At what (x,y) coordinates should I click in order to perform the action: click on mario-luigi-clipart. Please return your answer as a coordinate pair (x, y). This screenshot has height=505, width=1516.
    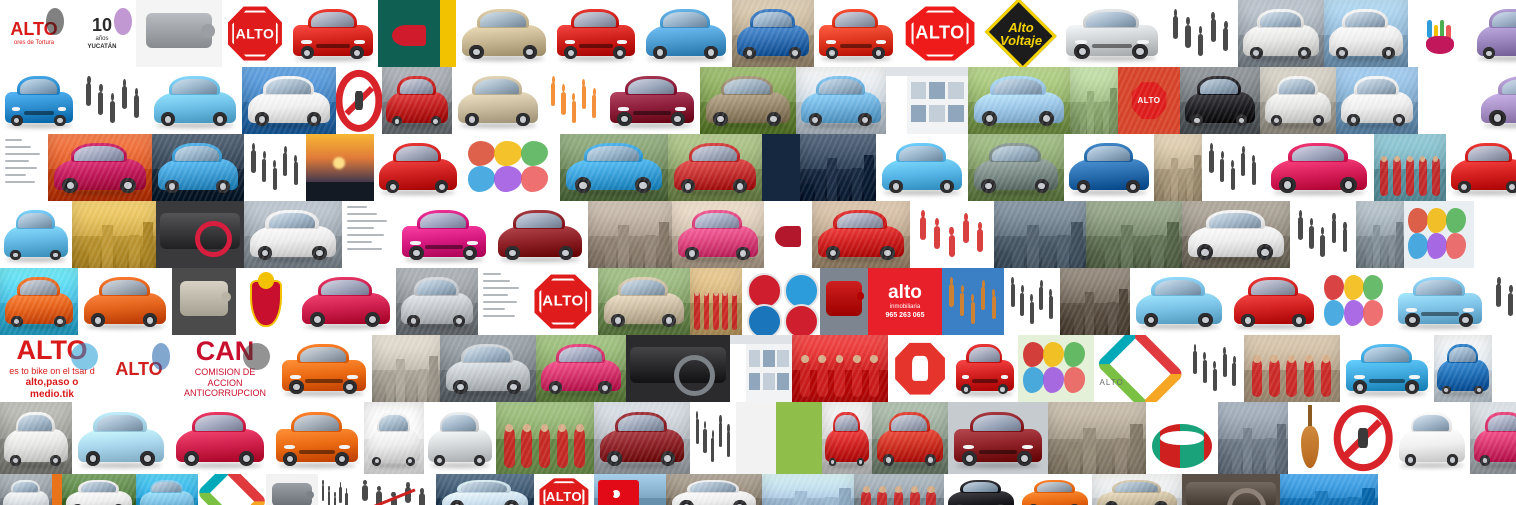
    Looking at the image, I should click on (952, 234).